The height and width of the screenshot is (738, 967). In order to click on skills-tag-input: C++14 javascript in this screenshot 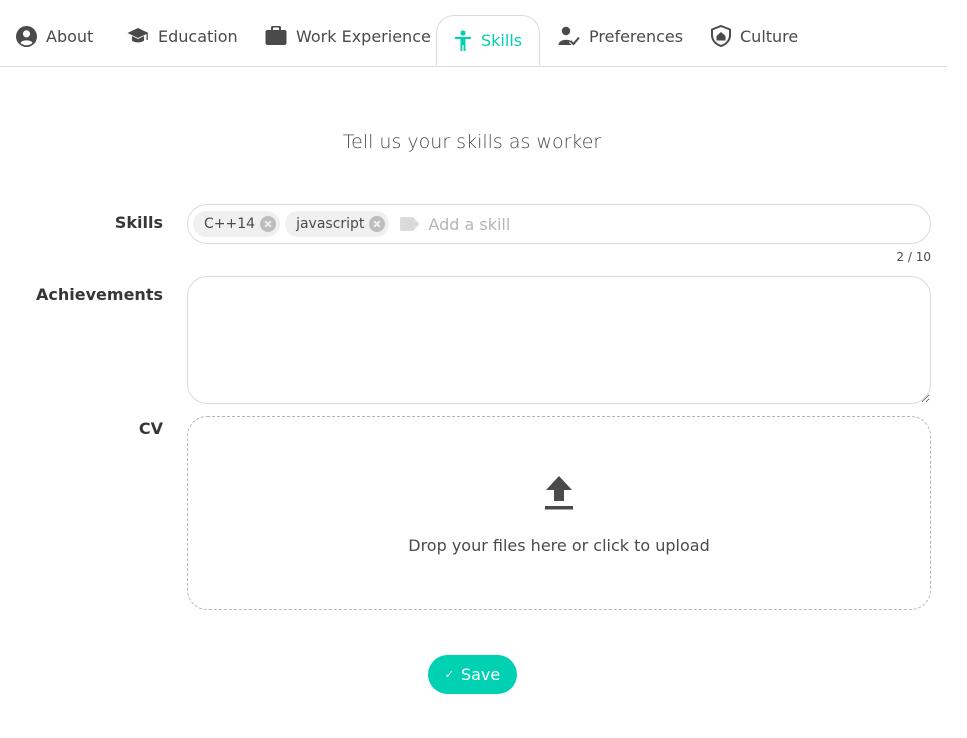, I will do `click(559, 224)`.